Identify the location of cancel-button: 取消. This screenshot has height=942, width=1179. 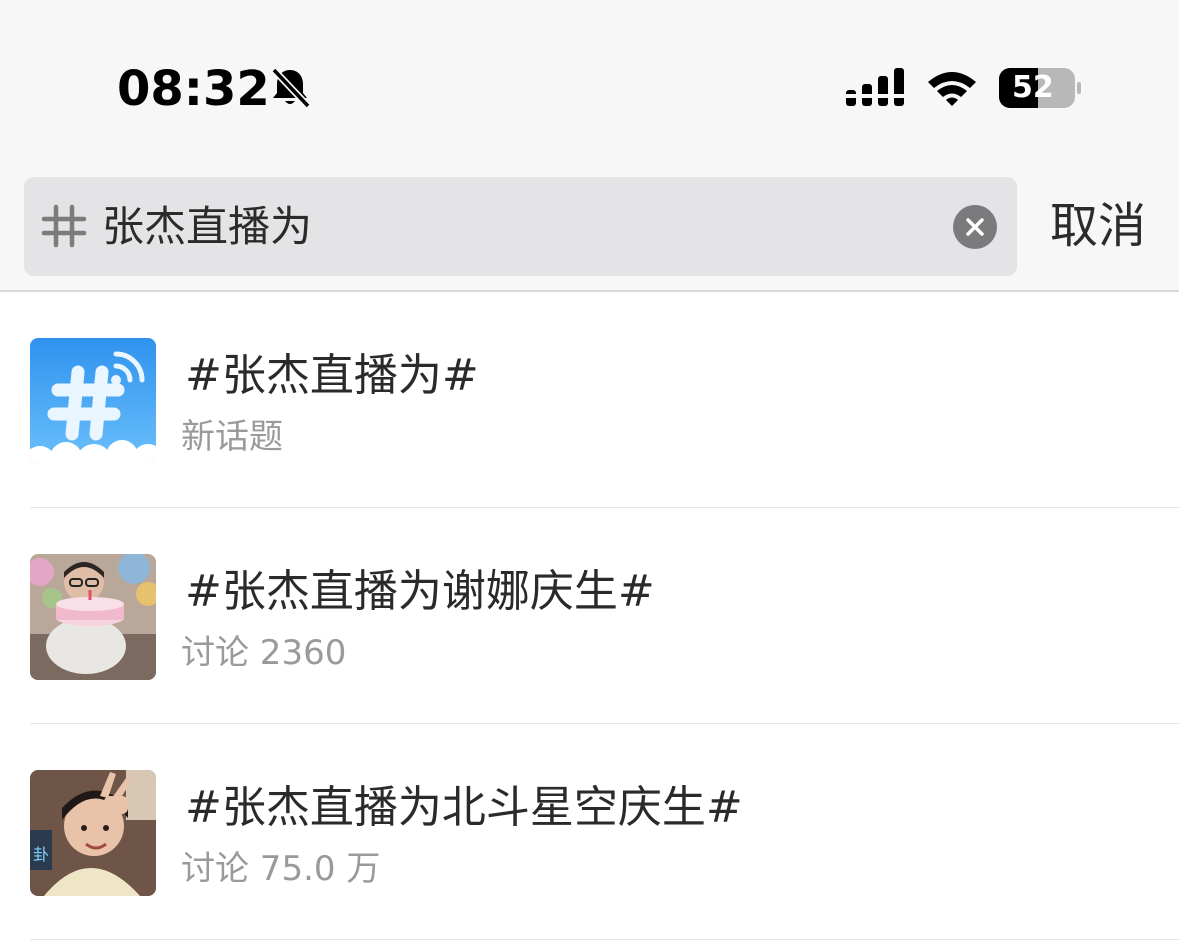
(1098, 226).